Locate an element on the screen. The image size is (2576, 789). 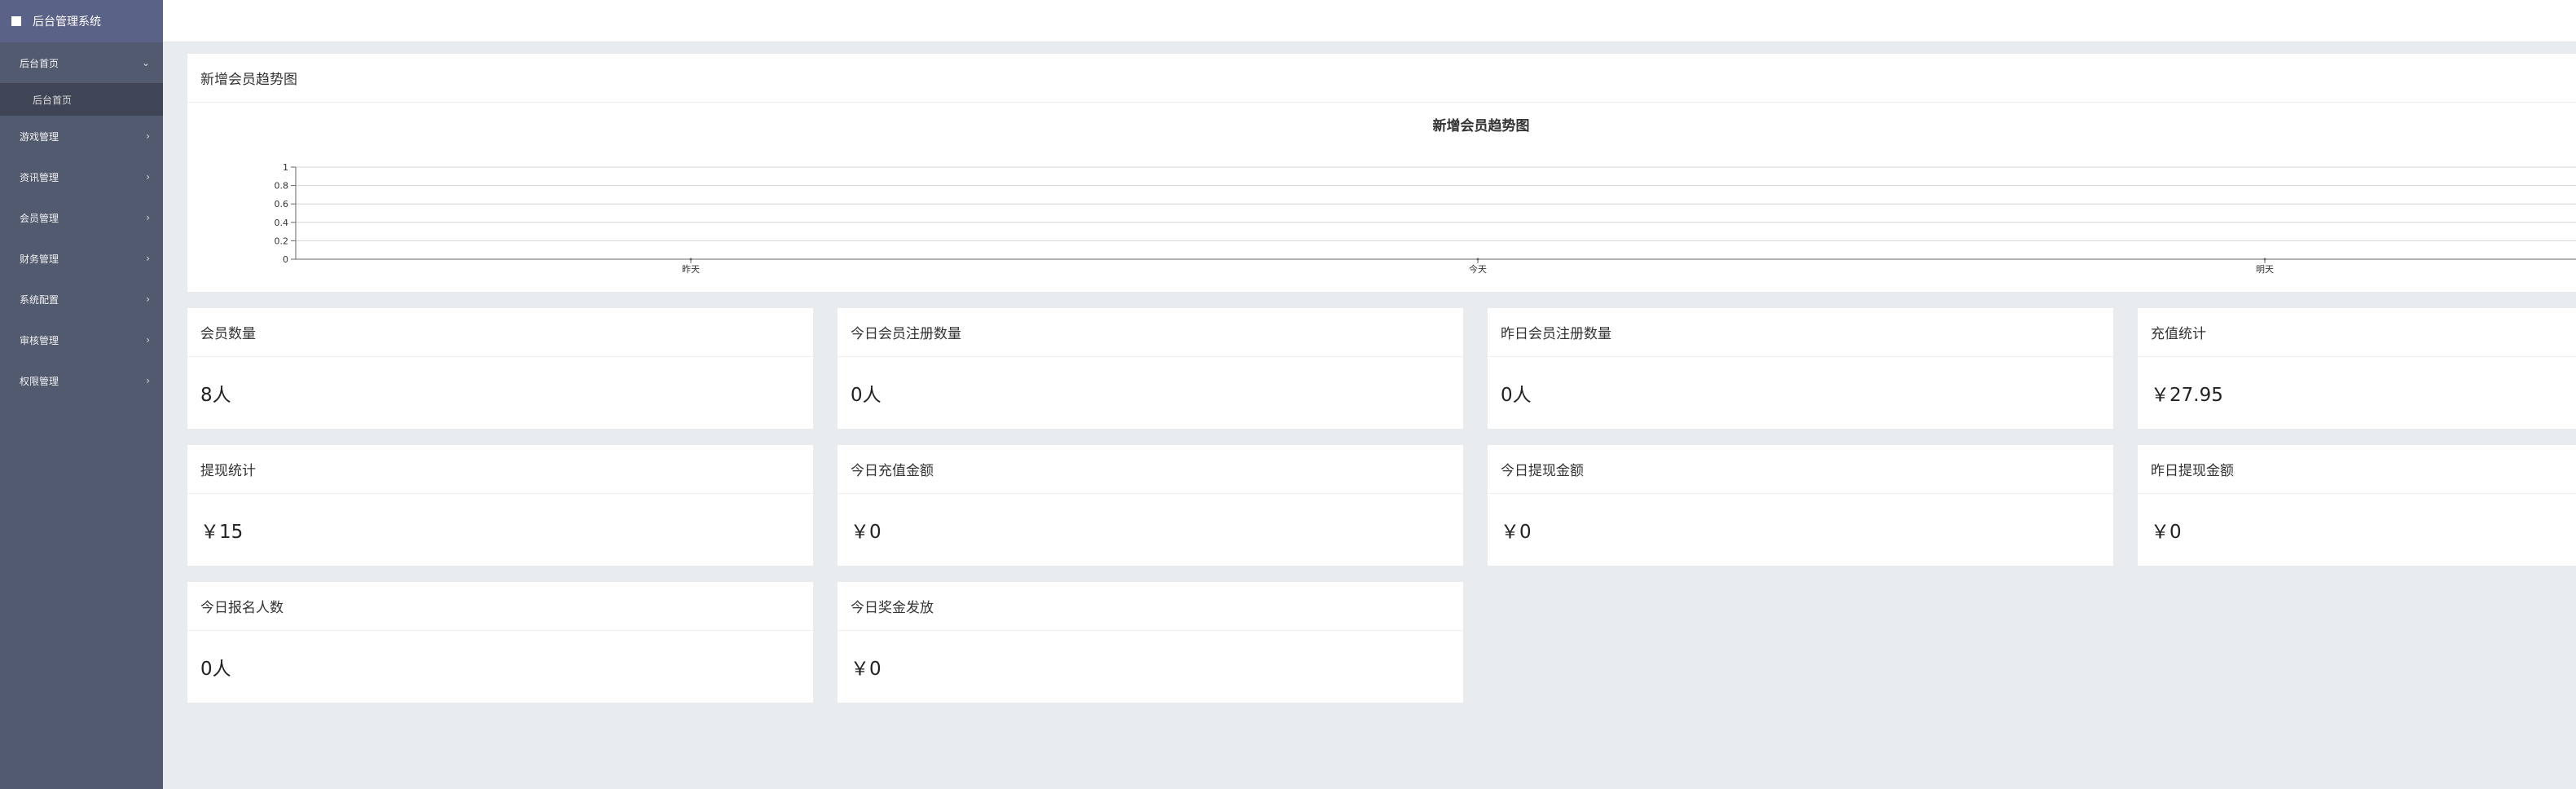
x-tick-label: 今天 is located at coordinates (1478, 269).